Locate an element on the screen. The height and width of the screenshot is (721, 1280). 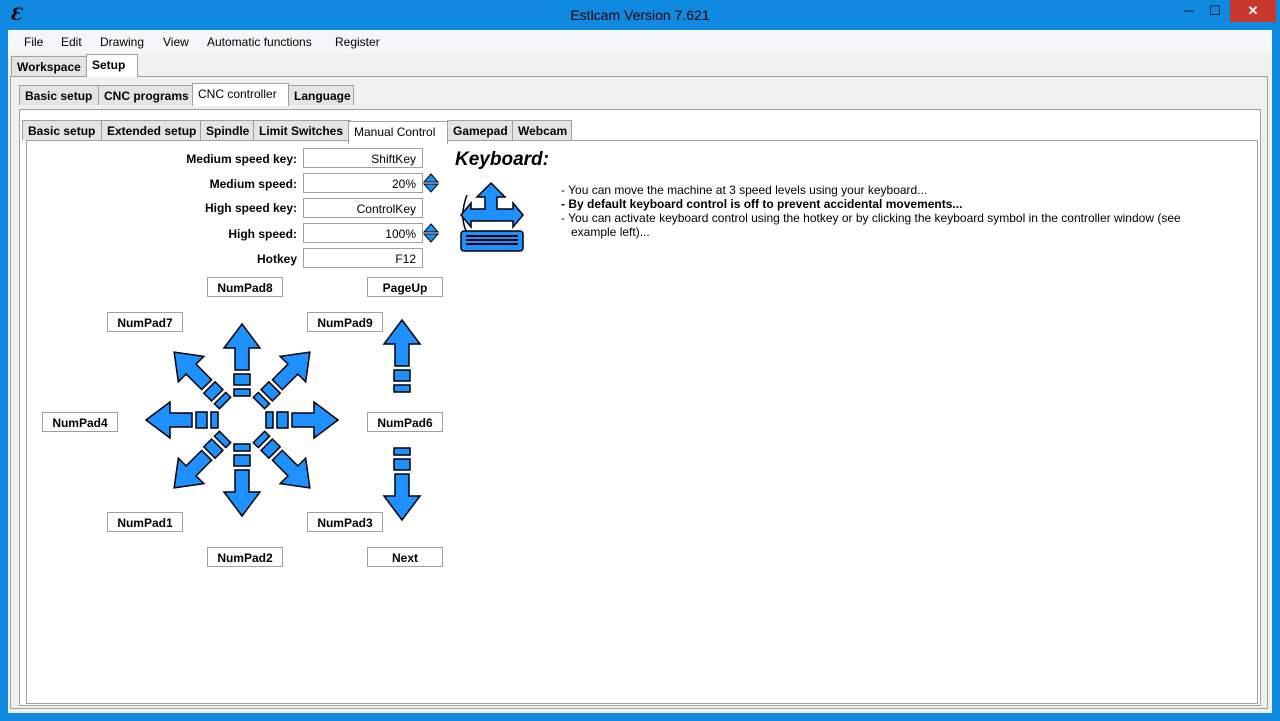
tab-basic-setup: Basic setup is located at coordinates (59, 95).